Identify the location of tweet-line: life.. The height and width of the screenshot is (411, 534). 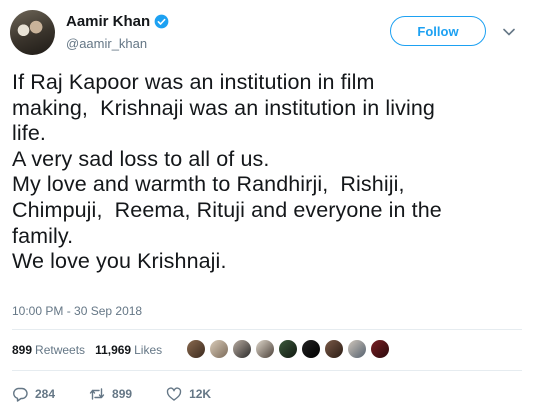
(29, 133).